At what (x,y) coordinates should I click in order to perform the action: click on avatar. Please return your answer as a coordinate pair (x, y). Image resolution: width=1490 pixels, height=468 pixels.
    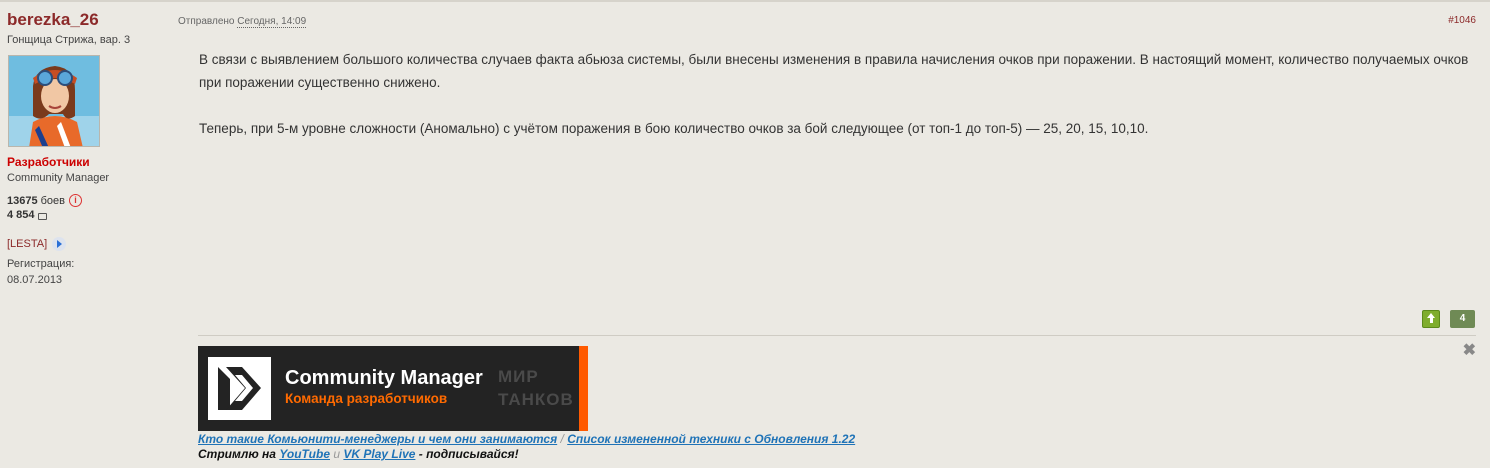
    Looking at the image, I should click on (54, 101).